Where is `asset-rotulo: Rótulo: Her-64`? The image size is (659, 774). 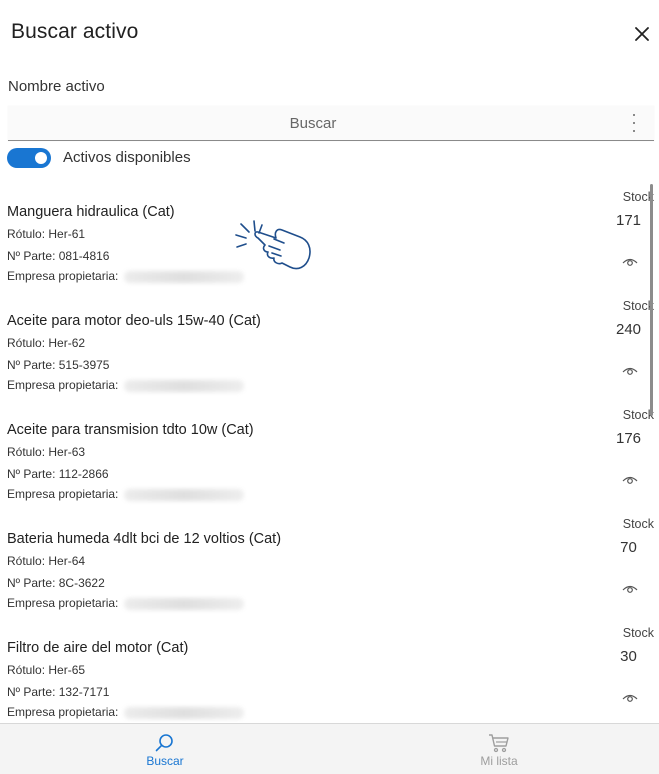
asset-rotulo: Rótulo: Her-64 is located at coordinates (46, 561).